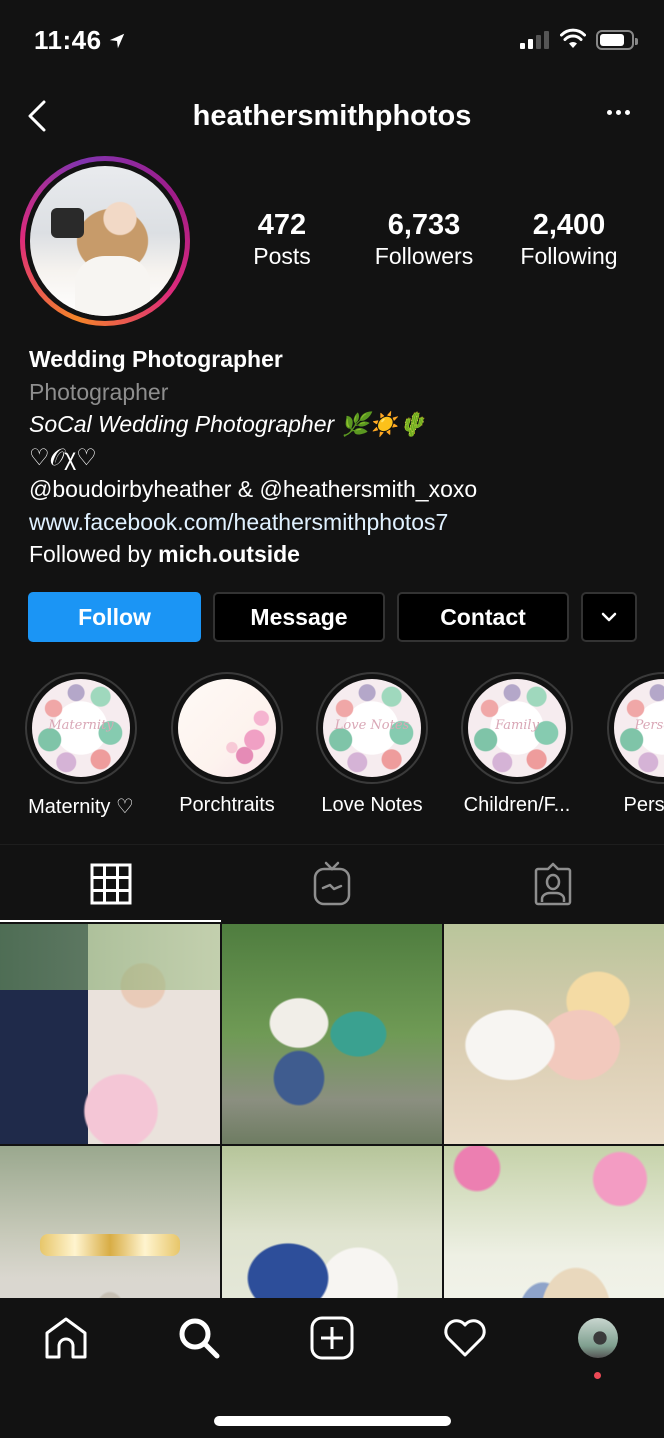 This screenshot has width=664, height=1438. Describe the element at coordinates (227, 805) in the screenshot. I see `highlight-label: Porchtraits` at that location.